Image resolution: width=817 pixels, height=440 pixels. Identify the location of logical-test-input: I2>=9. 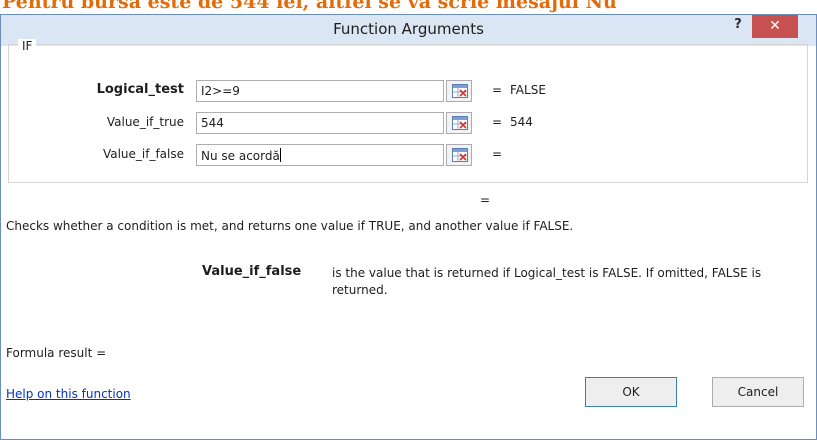
(320, 91).